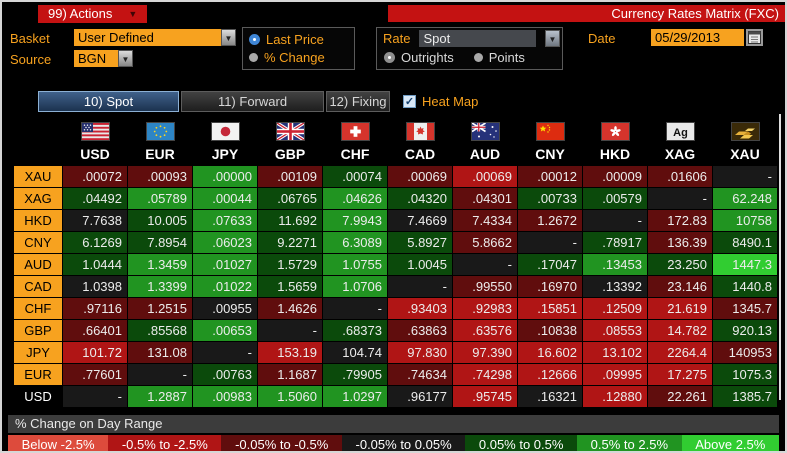 The height and width of the screenshot is (453, 787). What do you see at coordinates (745, 396) in the screenshot?
I see `matrix-cell: 1385.7` at bounding box center [745, 396].